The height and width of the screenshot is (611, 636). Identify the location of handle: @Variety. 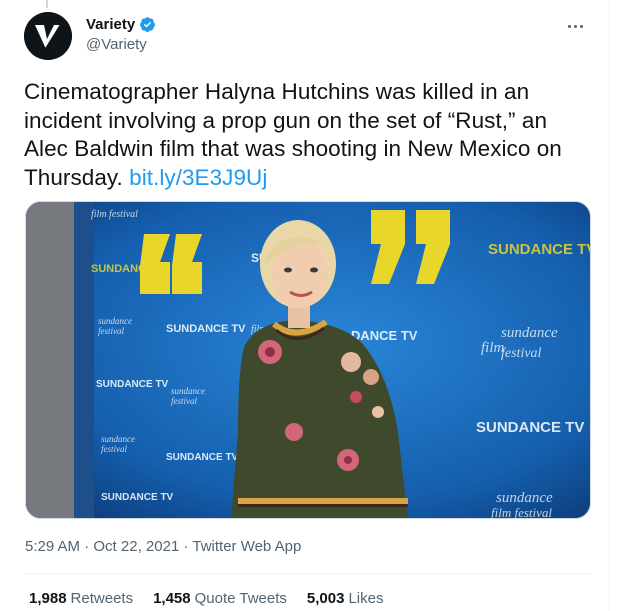
(121, 44).